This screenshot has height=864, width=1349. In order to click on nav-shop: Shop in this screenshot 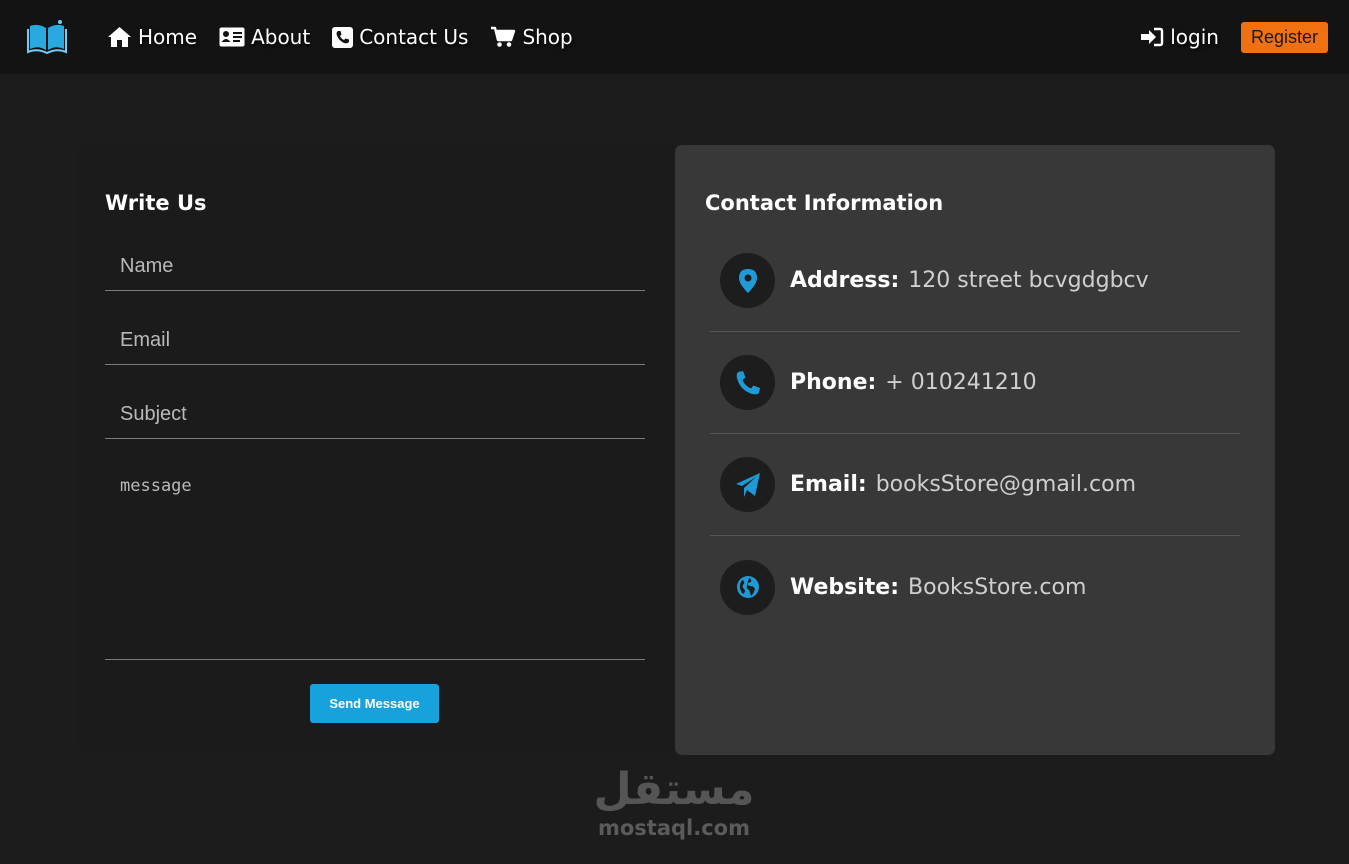, I will do `click(531, 37)`.